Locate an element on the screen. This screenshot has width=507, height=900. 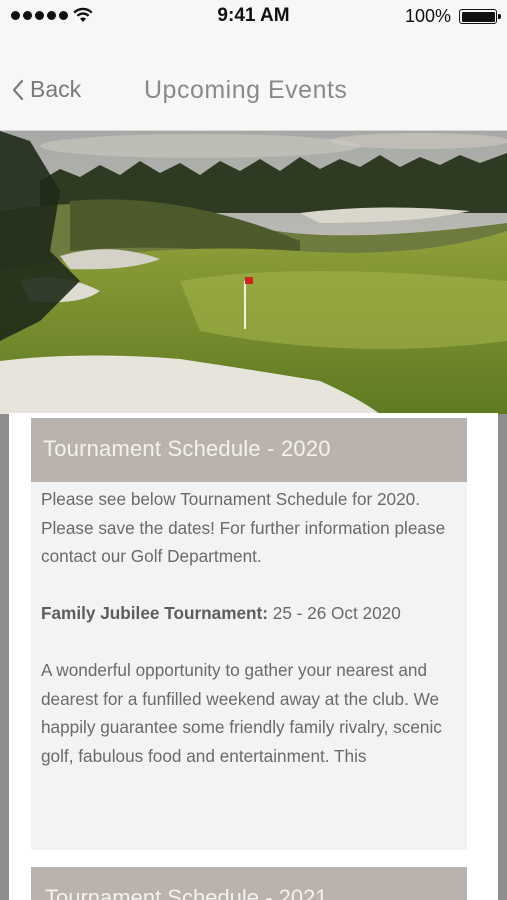
event-name: Family Jubilee Tournament: is located at coordinates (154, 613).